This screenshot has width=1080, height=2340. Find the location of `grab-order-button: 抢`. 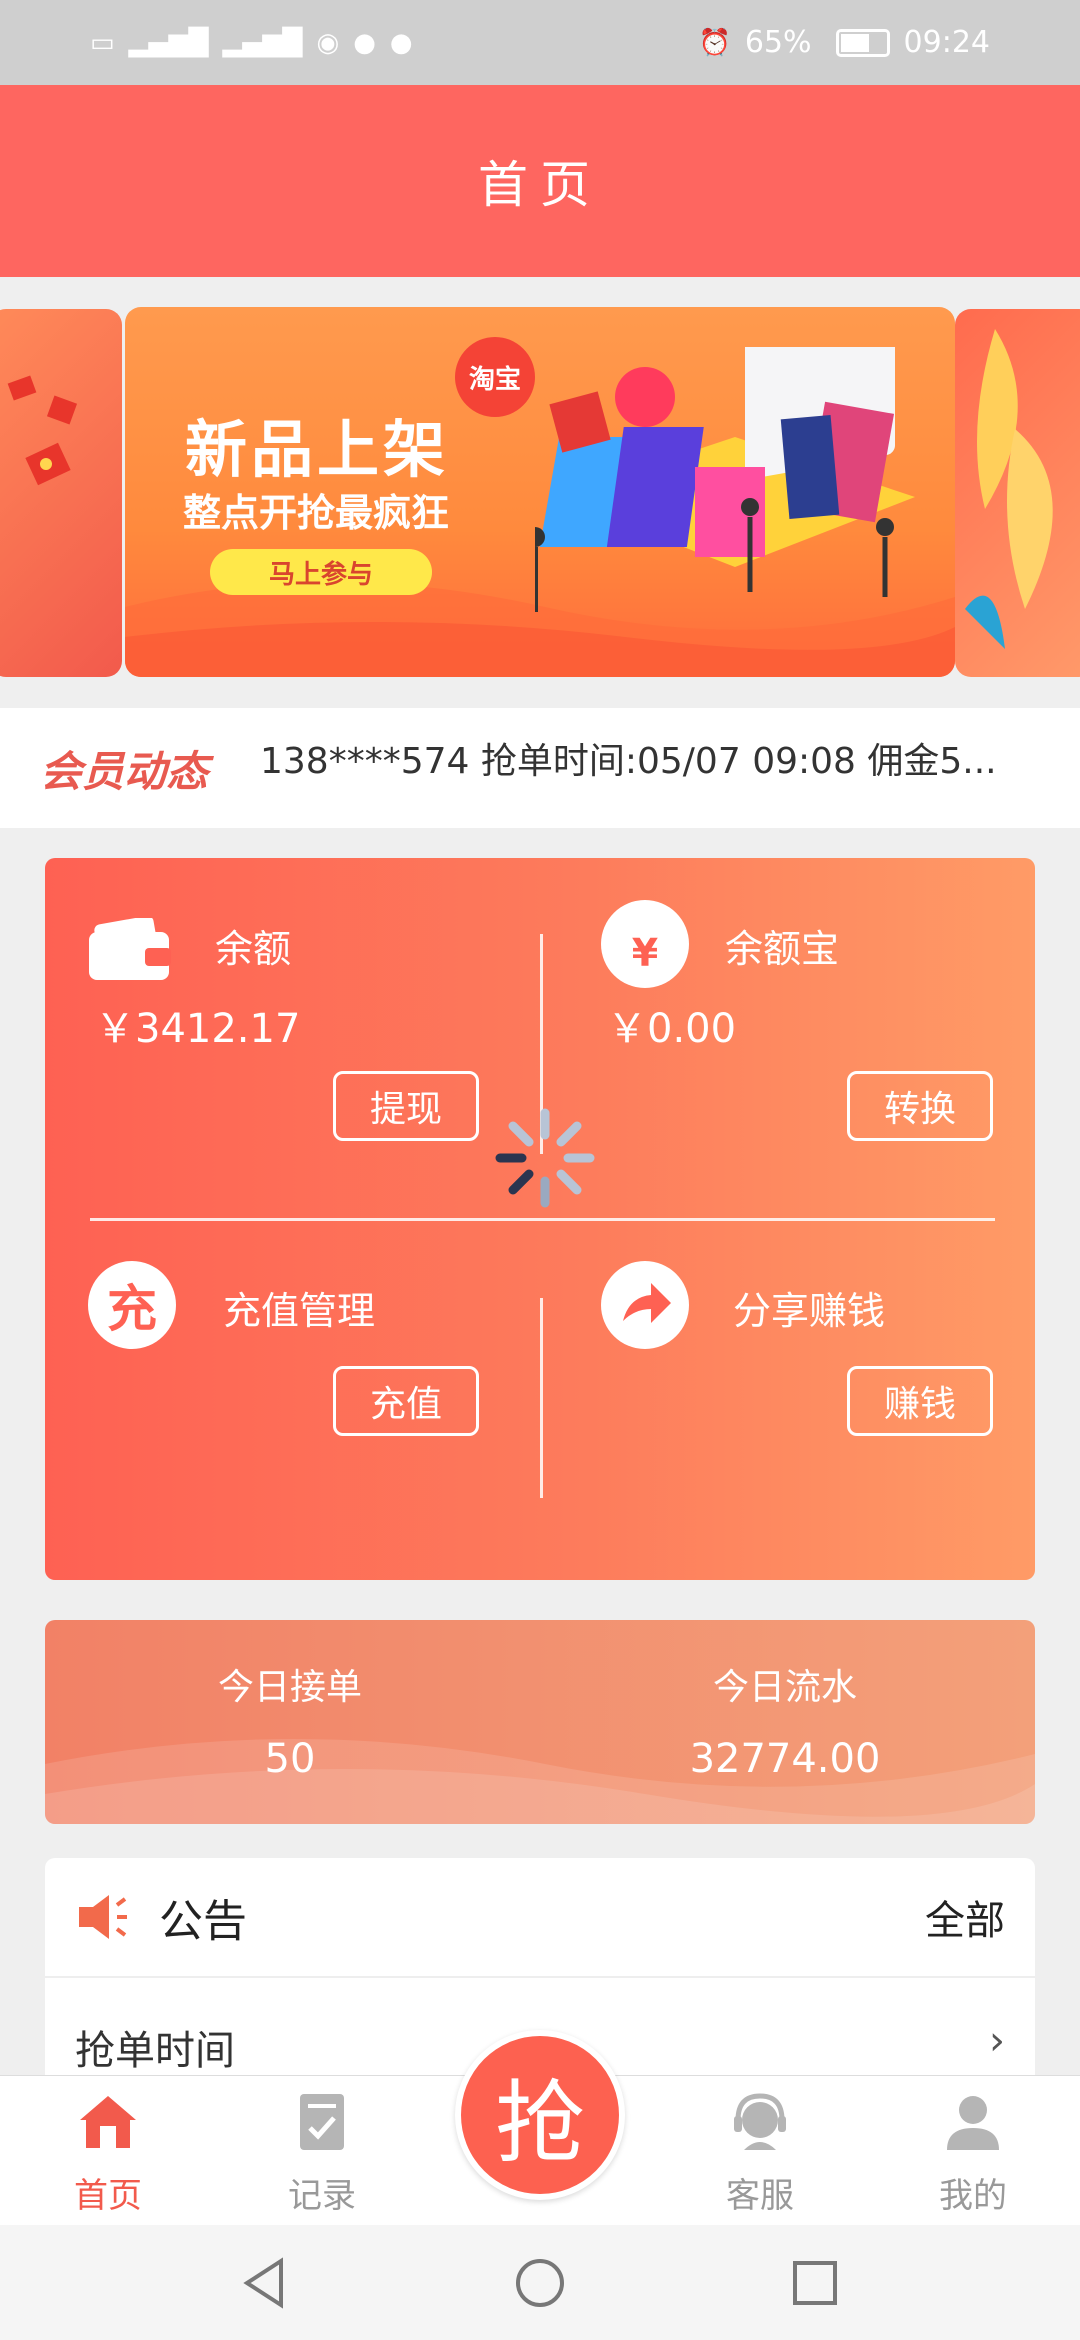

grab-order-button: 抢 is located at coordinates (540, 2115).